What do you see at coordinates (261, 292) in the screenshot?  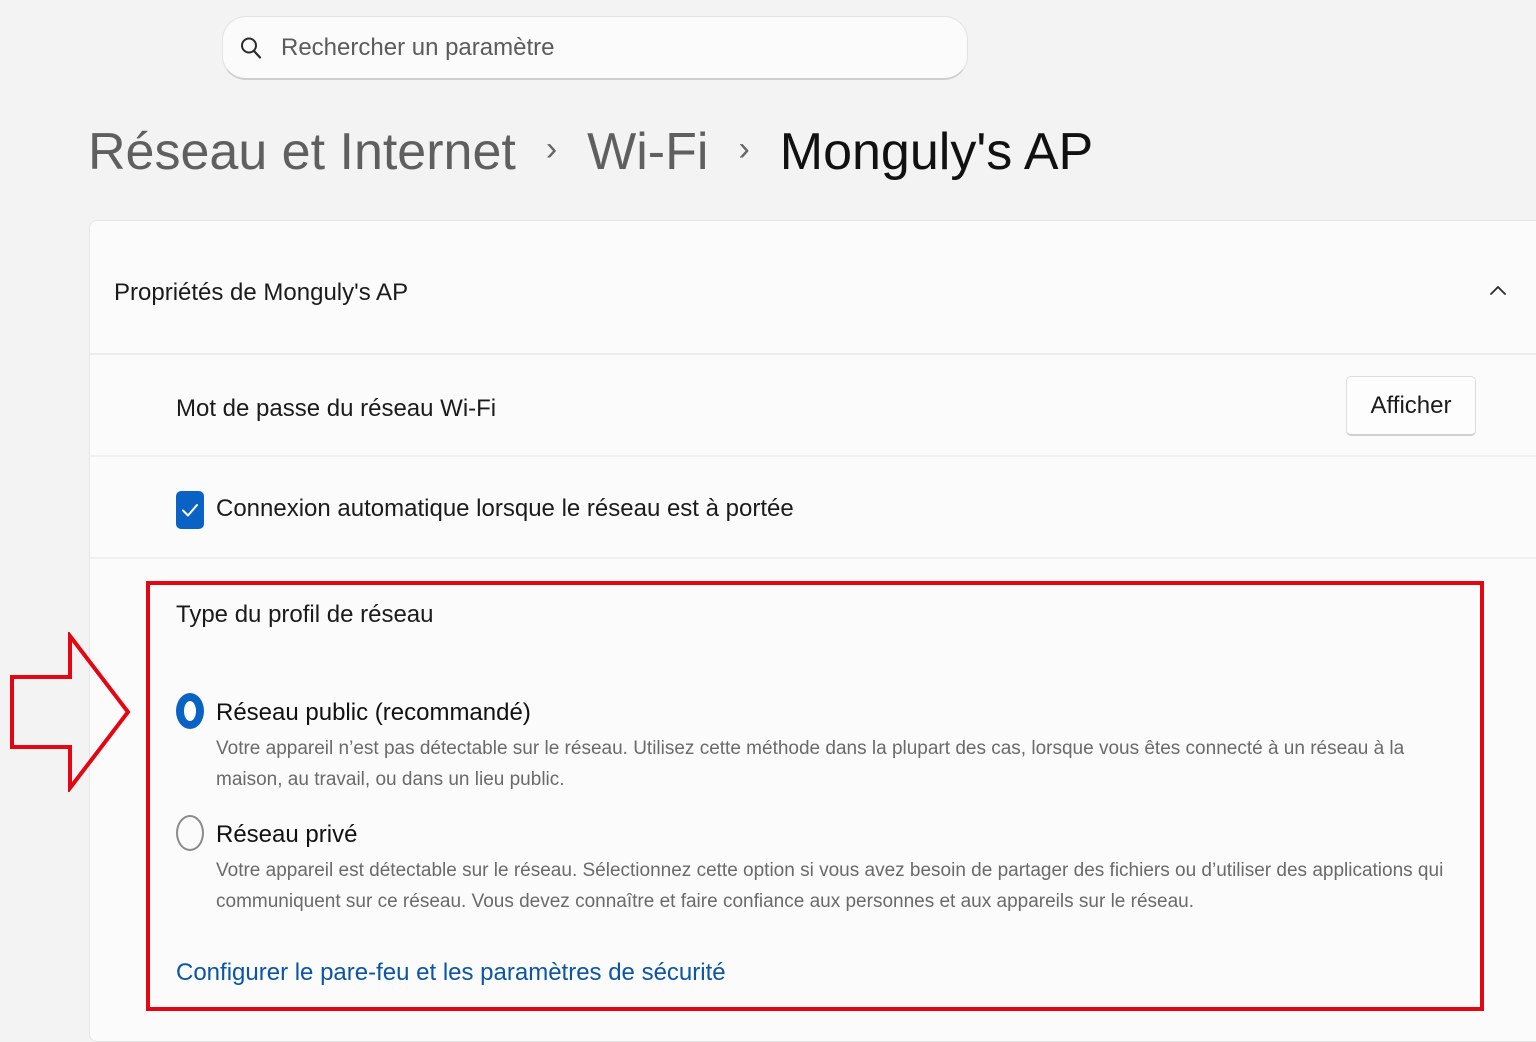 I see `properties-title: Propriétés de Monguly's AP` at bounding box center [261, 292].